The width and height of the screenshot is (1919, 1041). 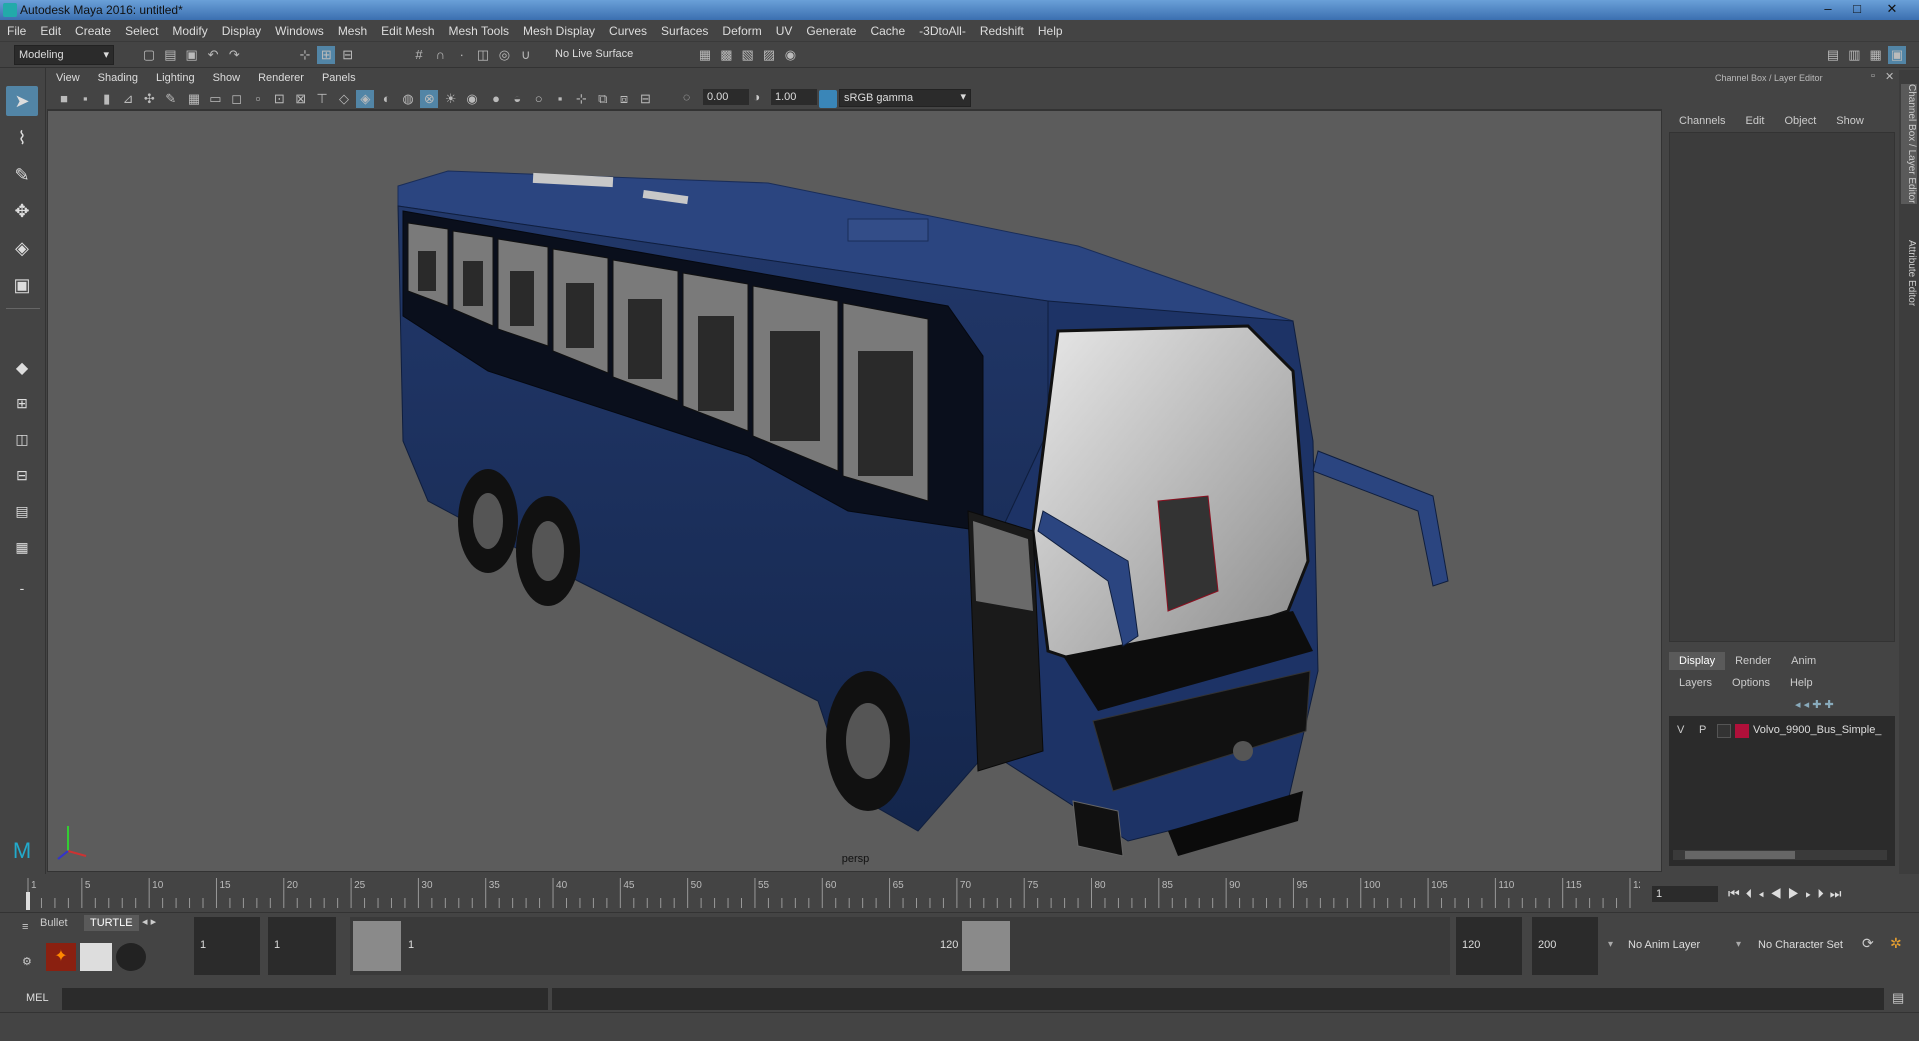 What do you see at coordinates (111, 923) in the screenshot?
I see `shelf-tab-turtle: TURTLE` at bounding box center [111, 923].